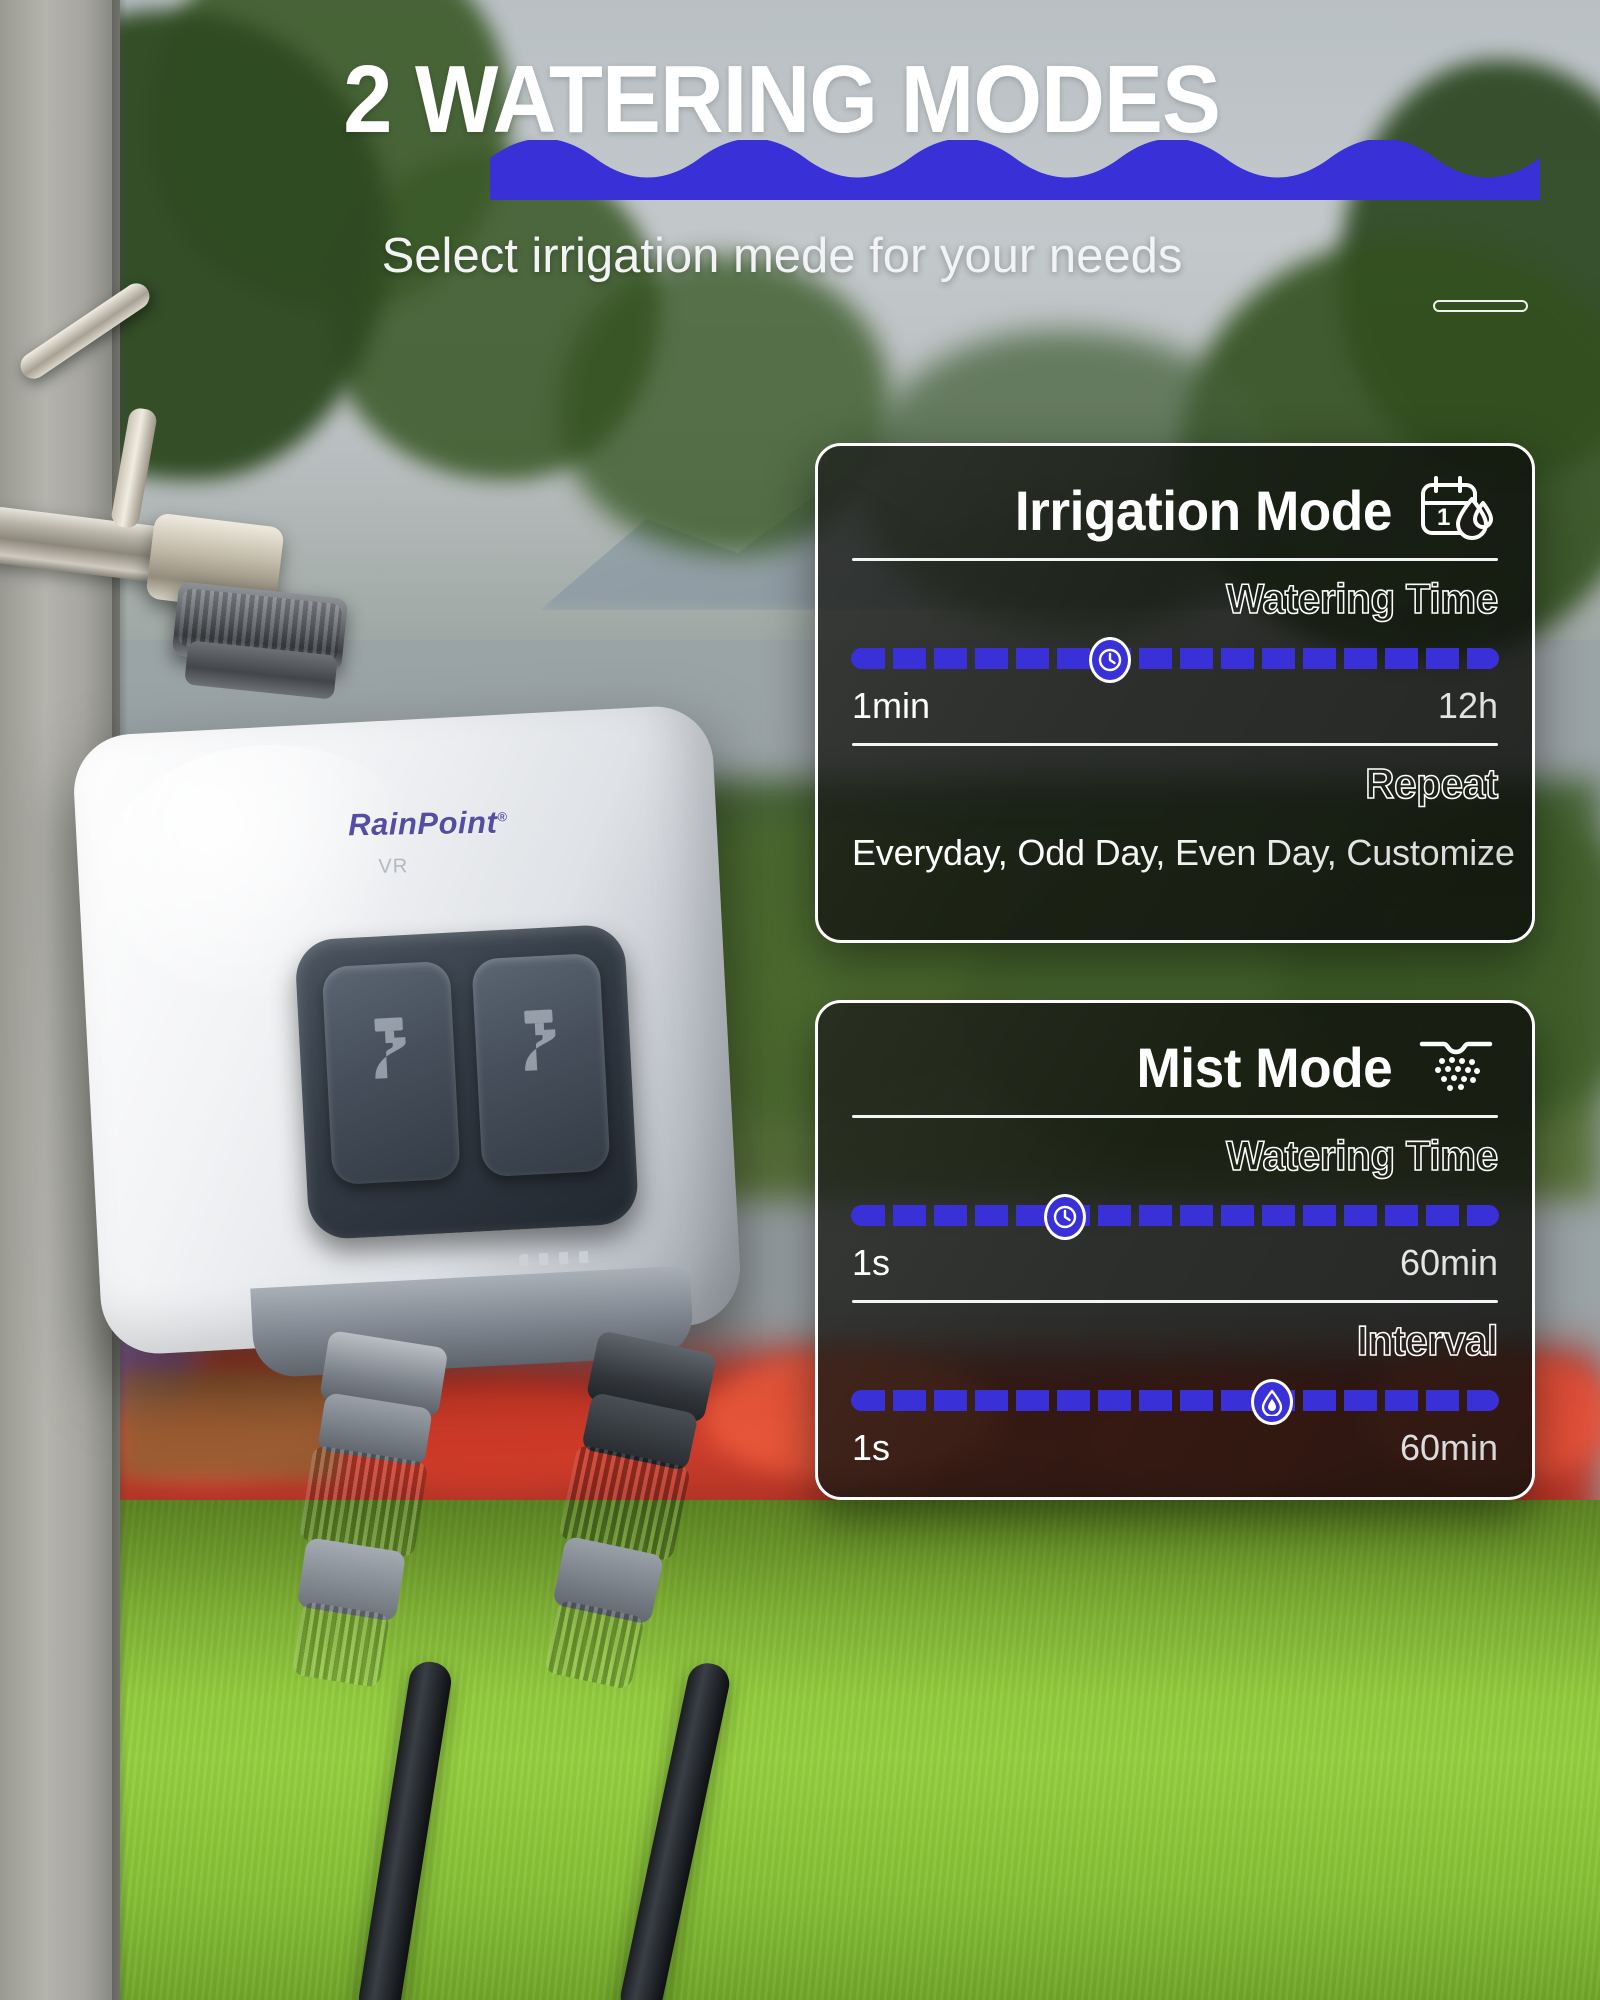  What do you see at coordinates (1456, 1067) in the screenshot?
I see `mist-sprayer-icon` at bounding box center [1456, 1067].